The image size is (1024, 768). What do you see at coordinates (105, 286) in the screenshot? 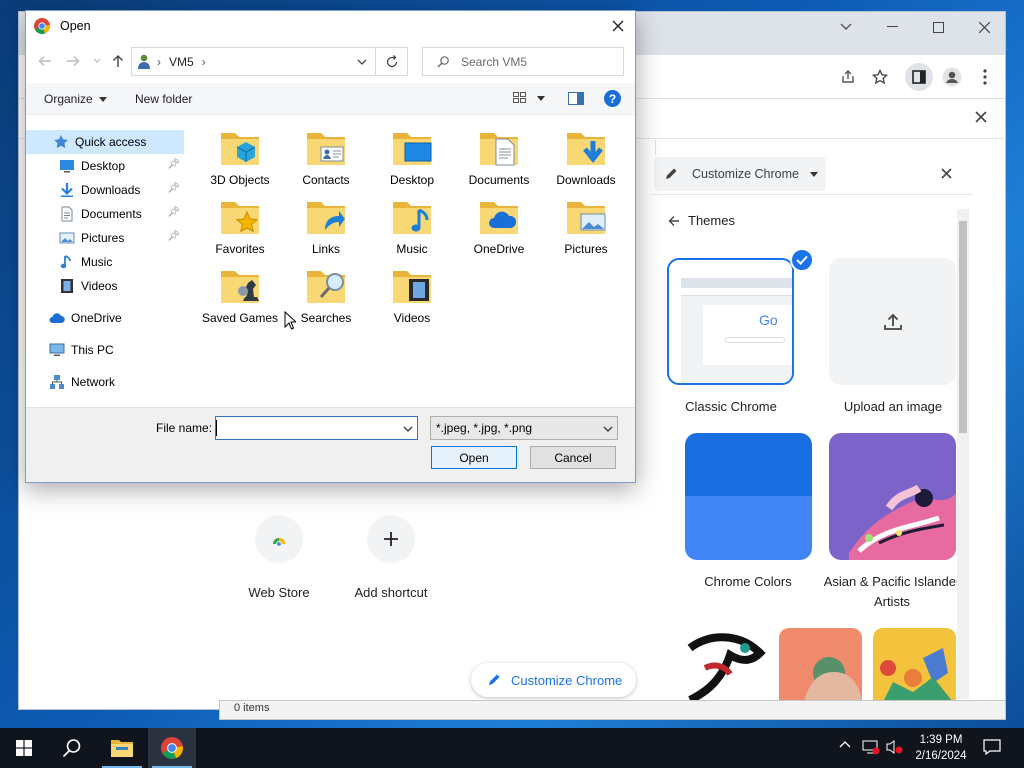
I see `nav-item-videos: Videos` at bounding box center [105, 286].